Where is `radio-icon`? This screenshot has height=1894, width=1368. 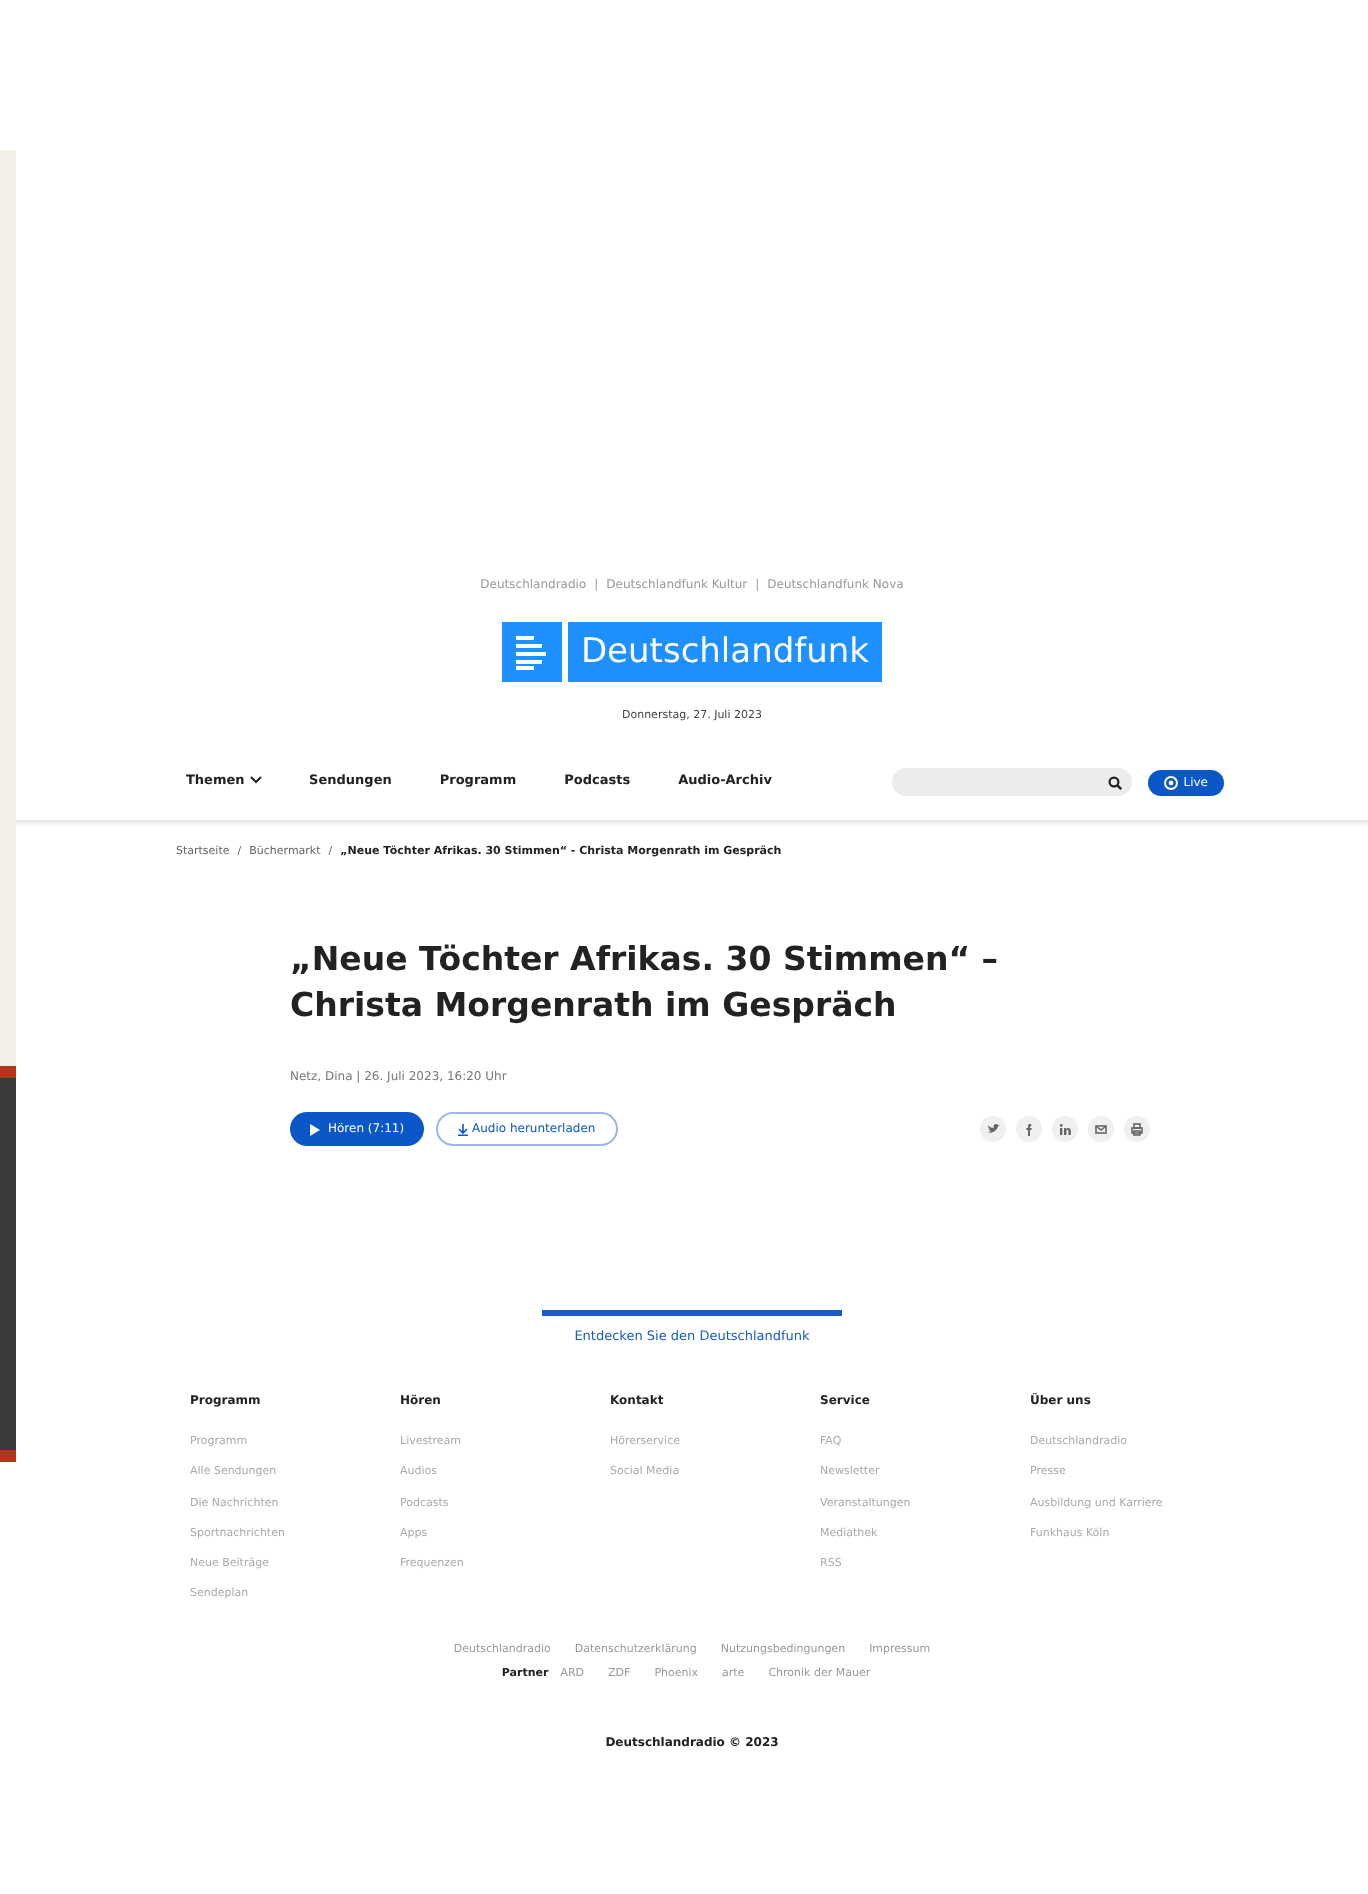
radio-icon is located at coordinates (1170, 782).